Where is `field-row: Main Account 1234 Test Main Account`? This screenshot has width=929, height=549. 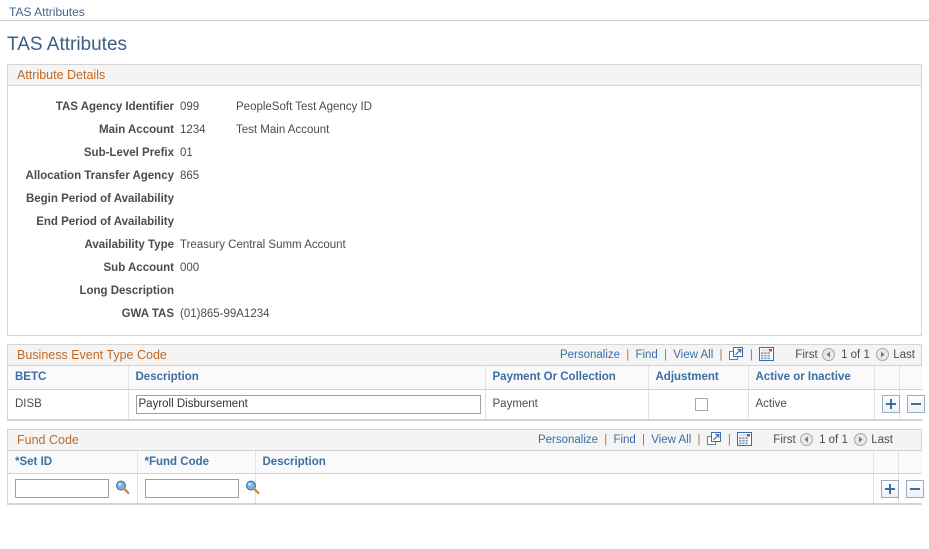
field-row: Main Account 1234 Test Main Account is located at coordinates (464, 129).